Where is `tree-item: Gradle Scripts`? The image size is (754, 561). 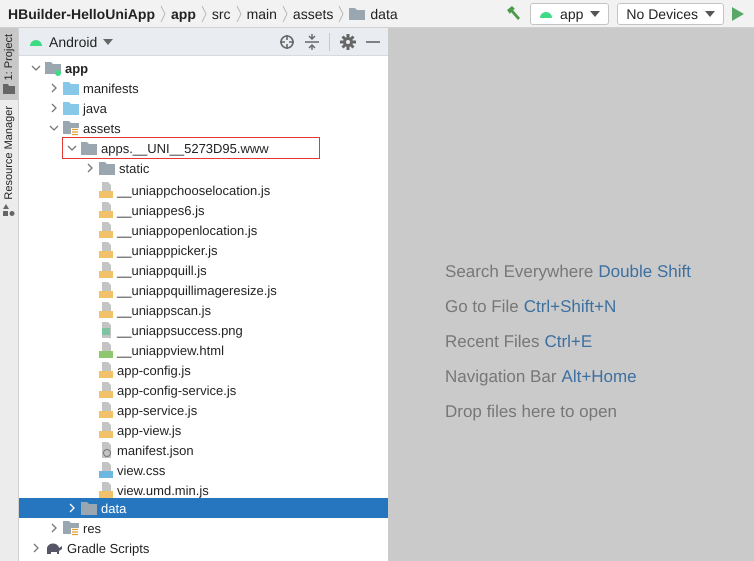
tree-item: Gradle Scripts is located at coordinates (108, 548).